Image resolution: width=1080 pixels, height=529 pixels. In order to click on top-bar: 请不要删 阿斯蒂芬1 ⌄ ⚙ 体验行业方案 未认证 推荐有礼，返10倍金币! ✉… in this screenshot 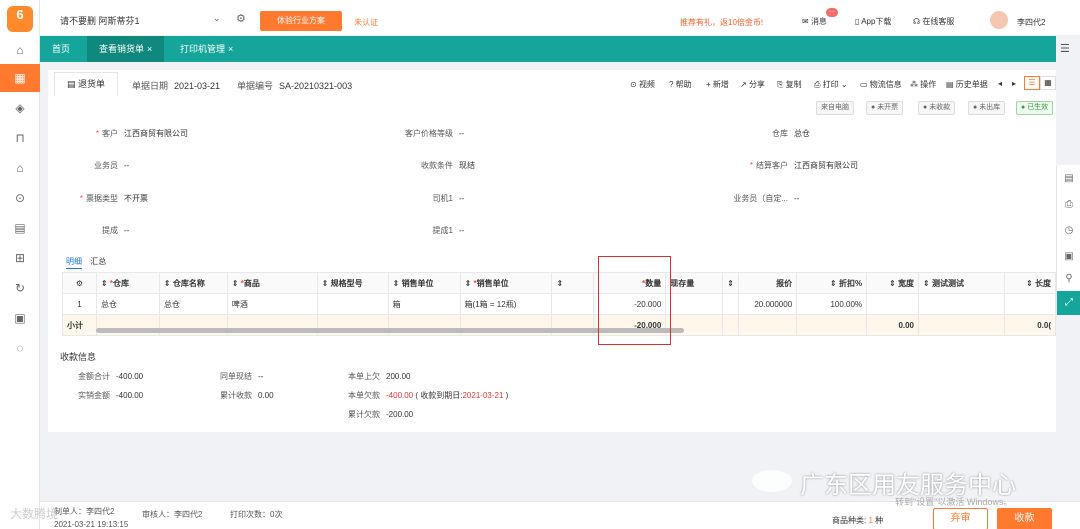, I will do `click(560, 18)`.